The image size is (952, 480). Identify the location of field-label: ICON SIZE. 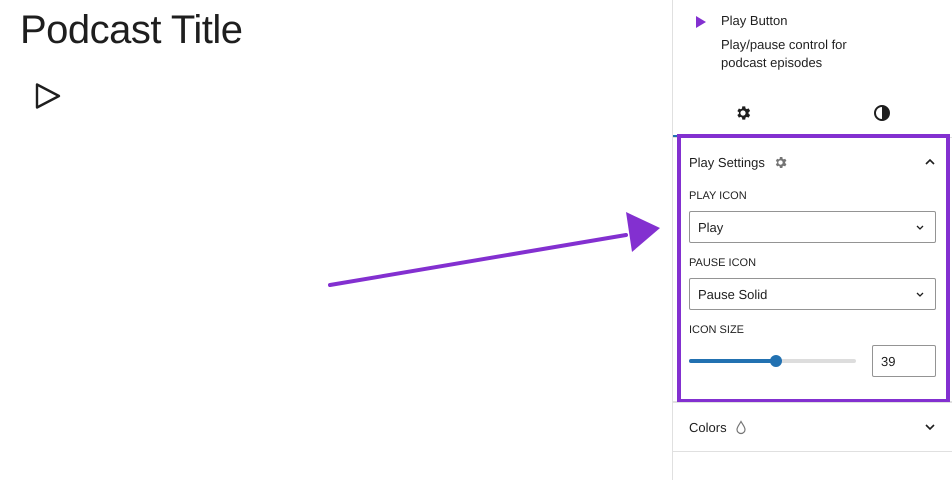
(717, 330).